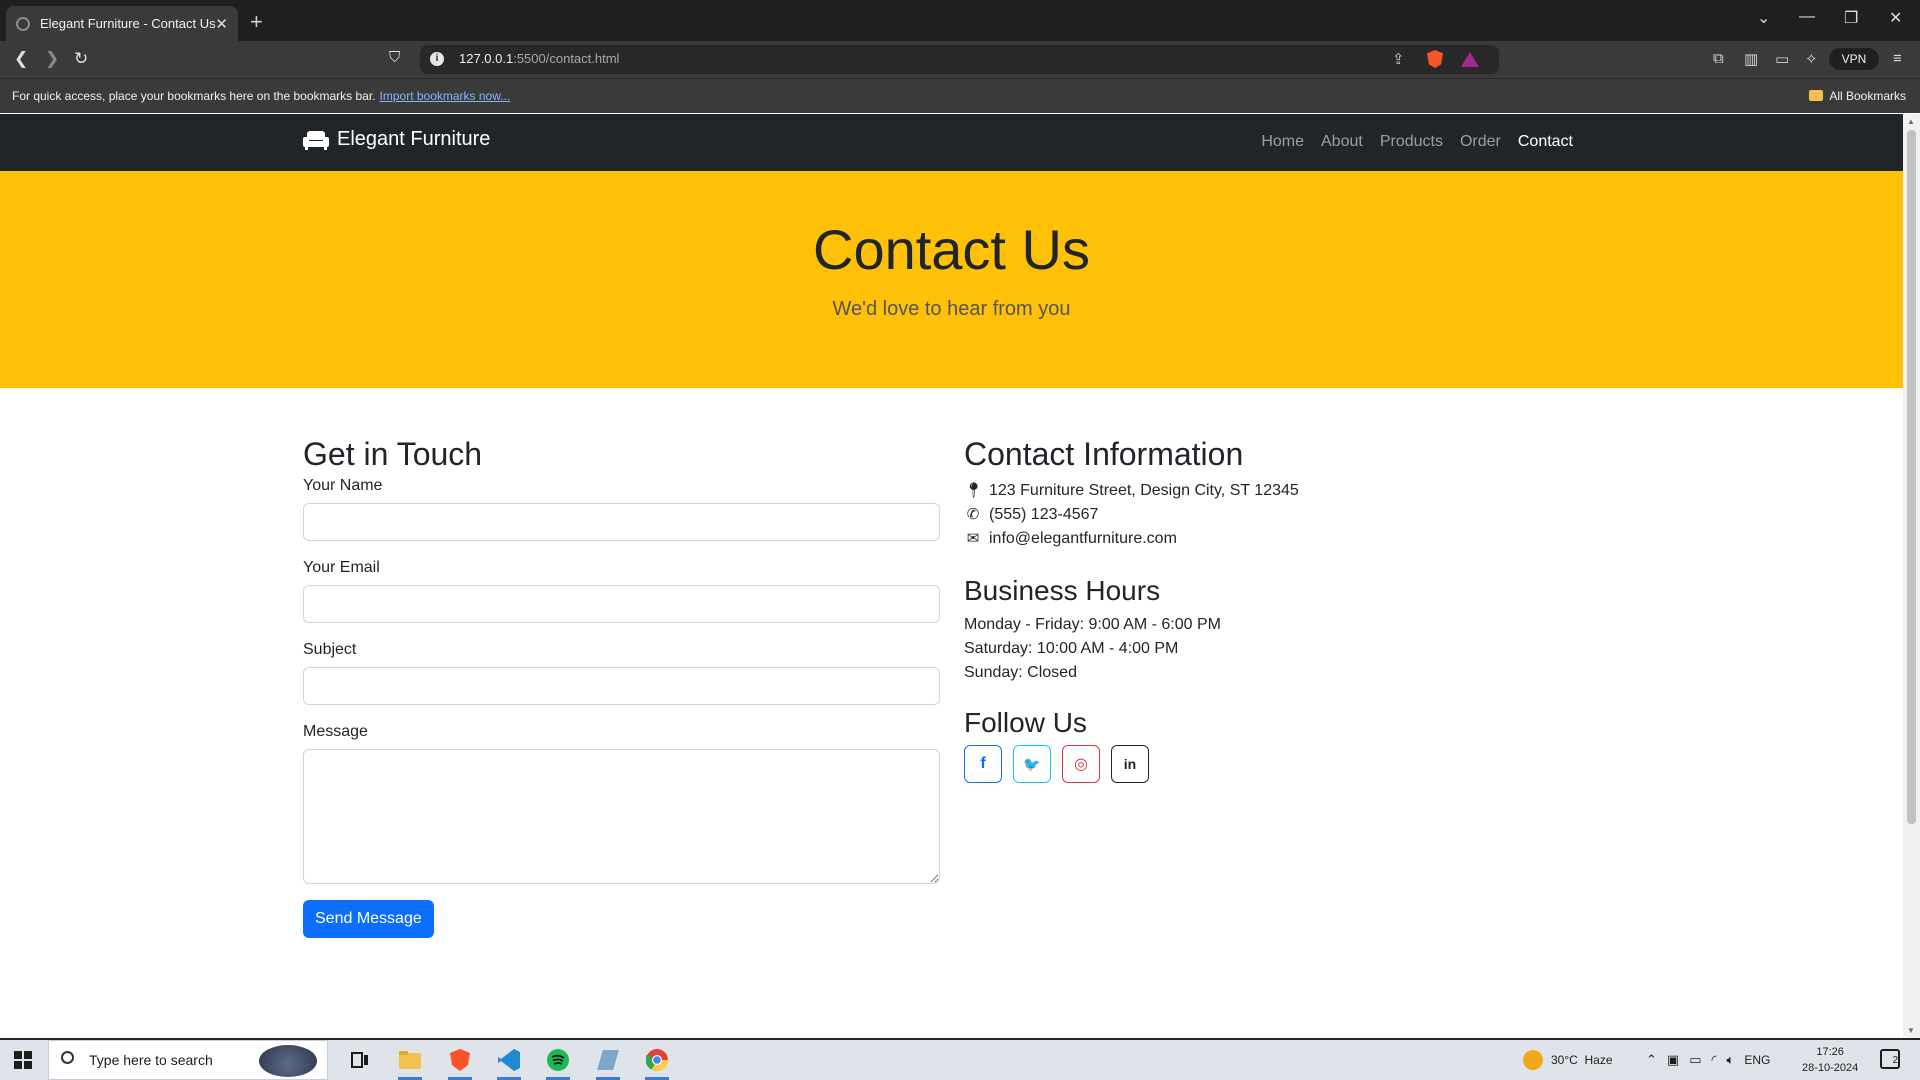 The width and height of the screenshot is (1920, 1080). Describe the element at coordinates (1895, 18) in the screenshot. I see `close-window-icon: ✕` at that location.